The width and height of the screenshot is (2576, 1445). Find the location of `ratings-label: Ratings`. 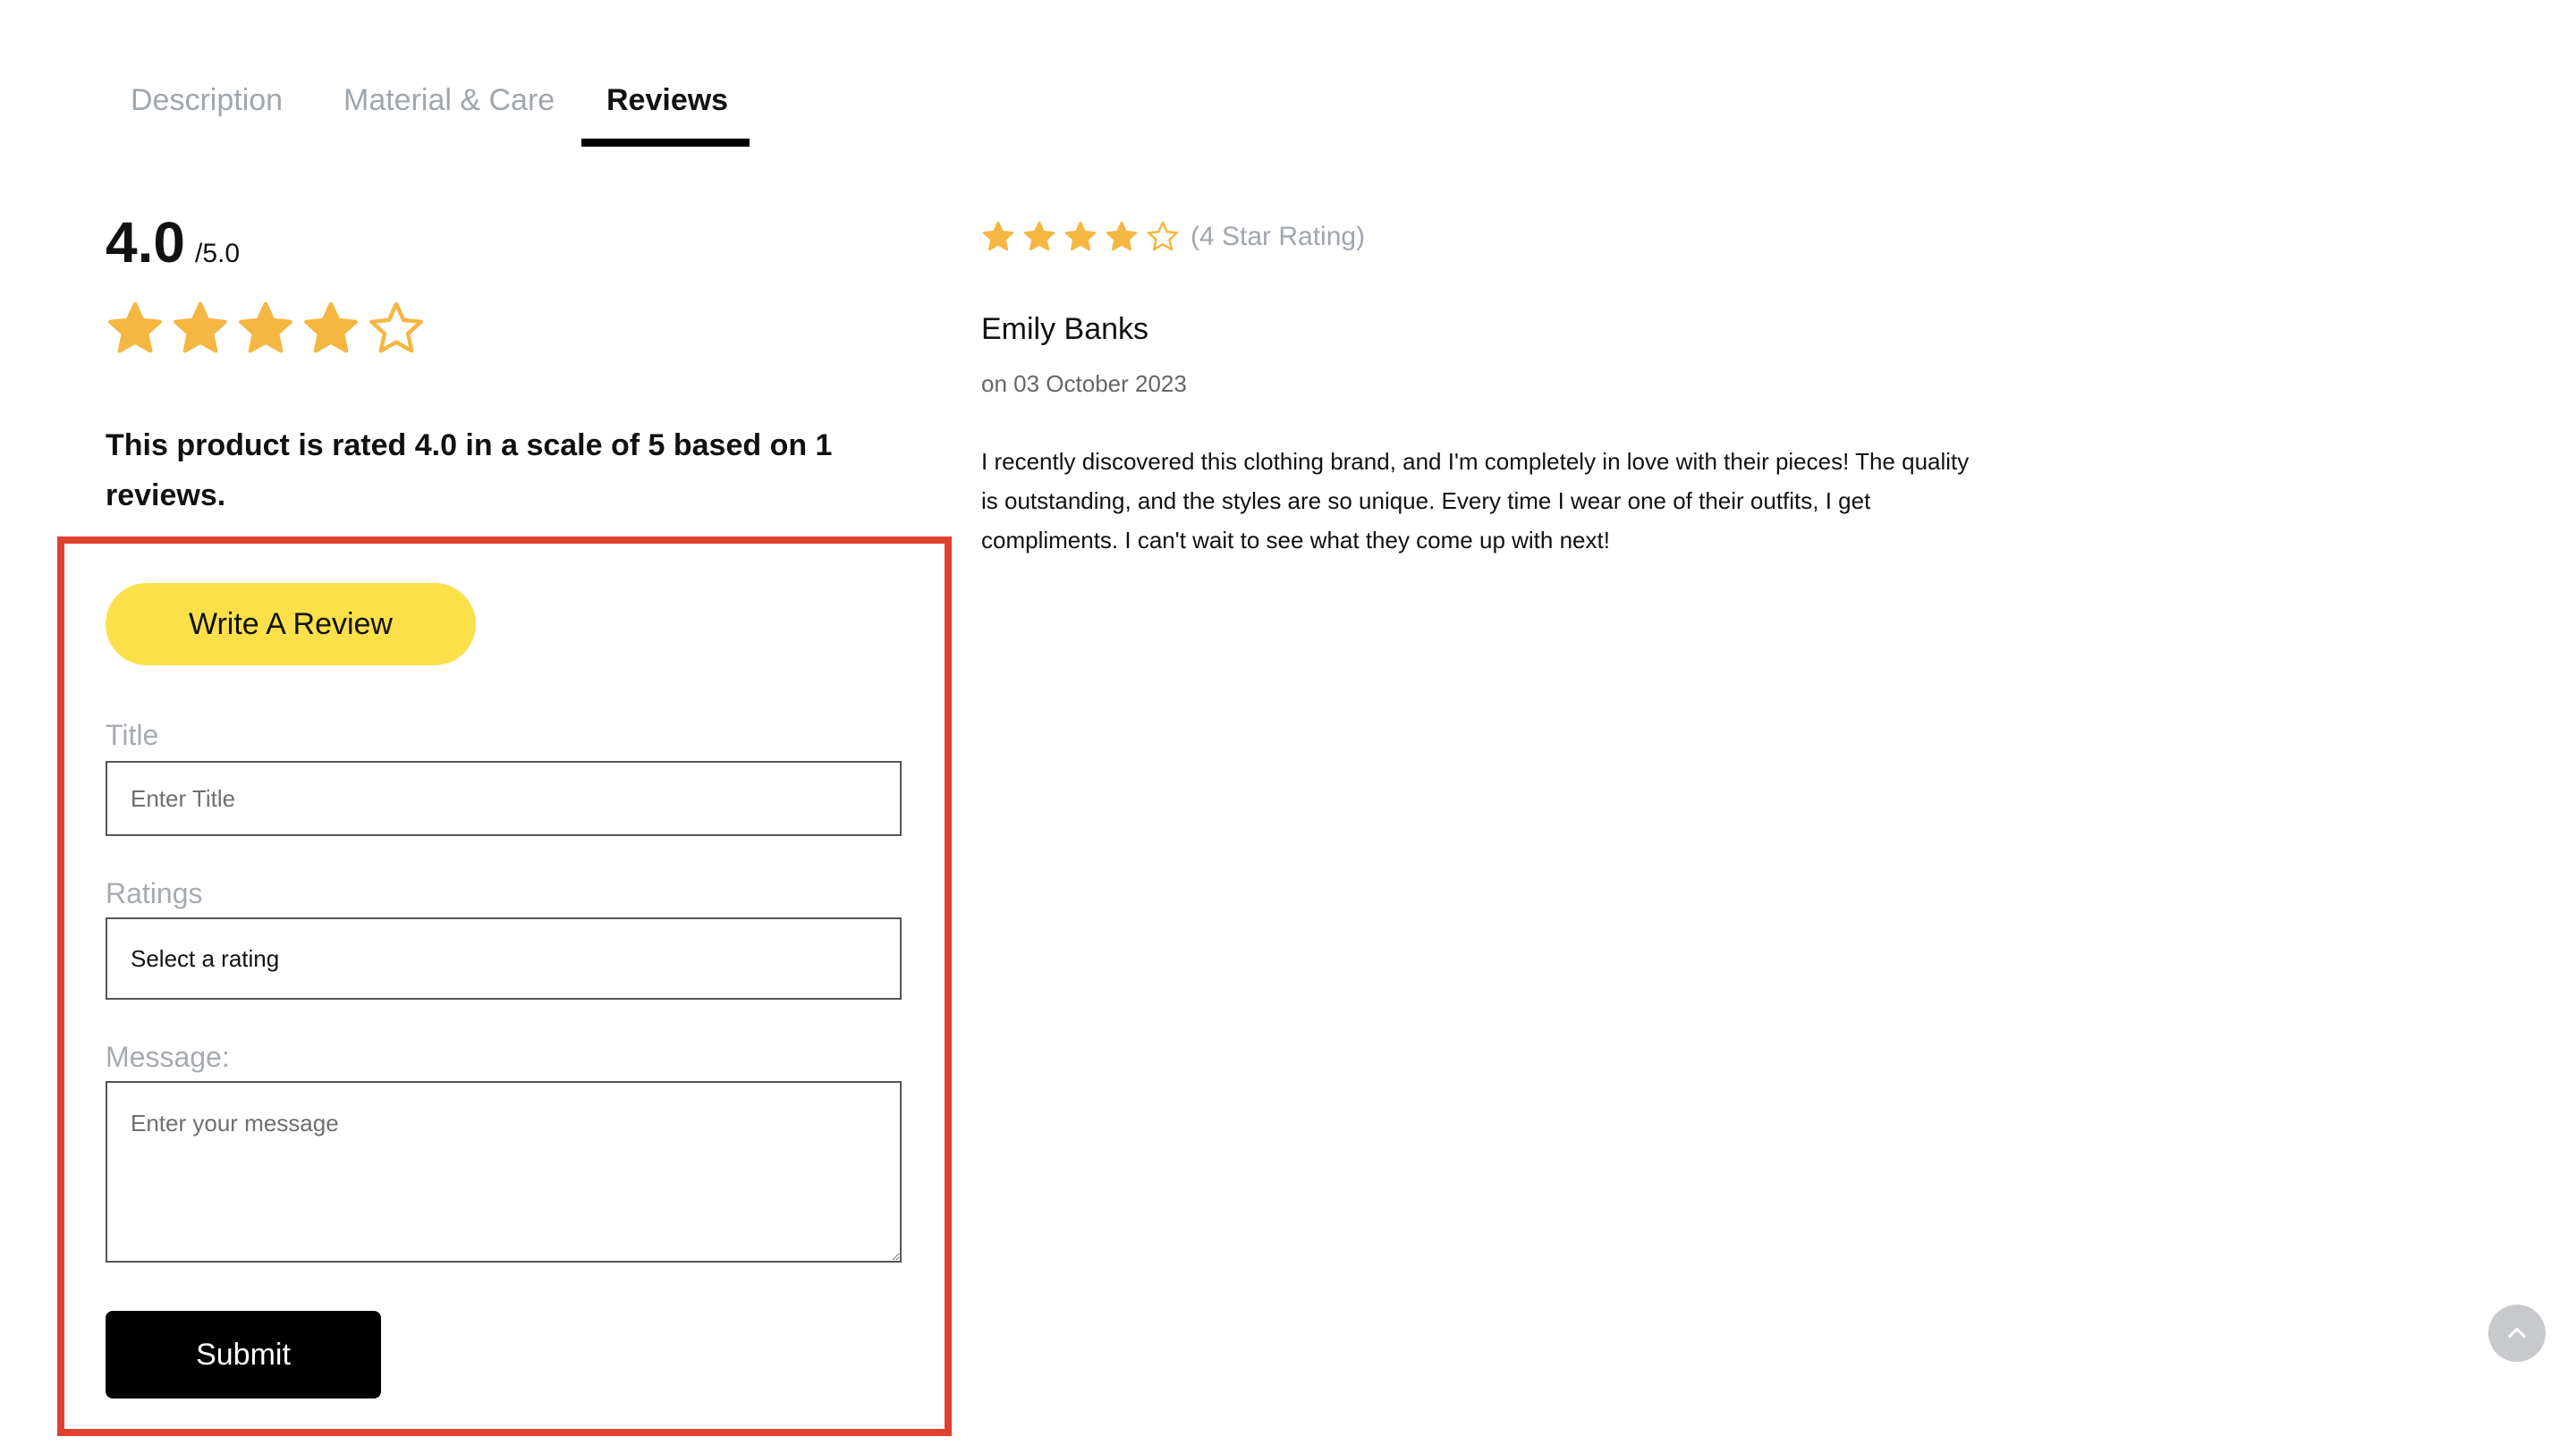

ratings-label: Ratings is located at coordinates (154, 893).